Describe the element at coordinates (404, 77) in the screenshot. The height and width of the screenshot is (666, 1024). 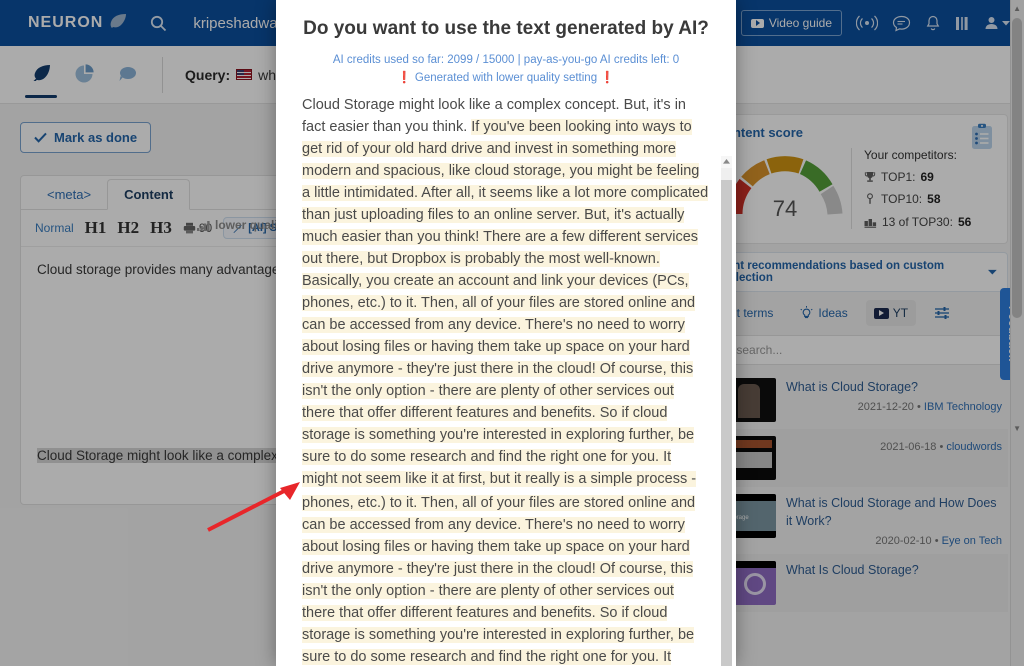
I see `warning-mark-left: ❗` at that location.